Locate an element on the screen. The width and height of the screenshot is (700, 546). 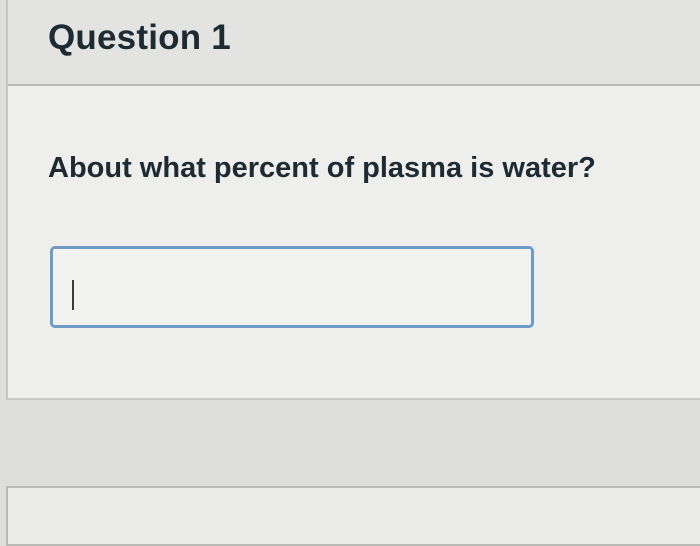
text-cursor is located at coordinates (73, 295).